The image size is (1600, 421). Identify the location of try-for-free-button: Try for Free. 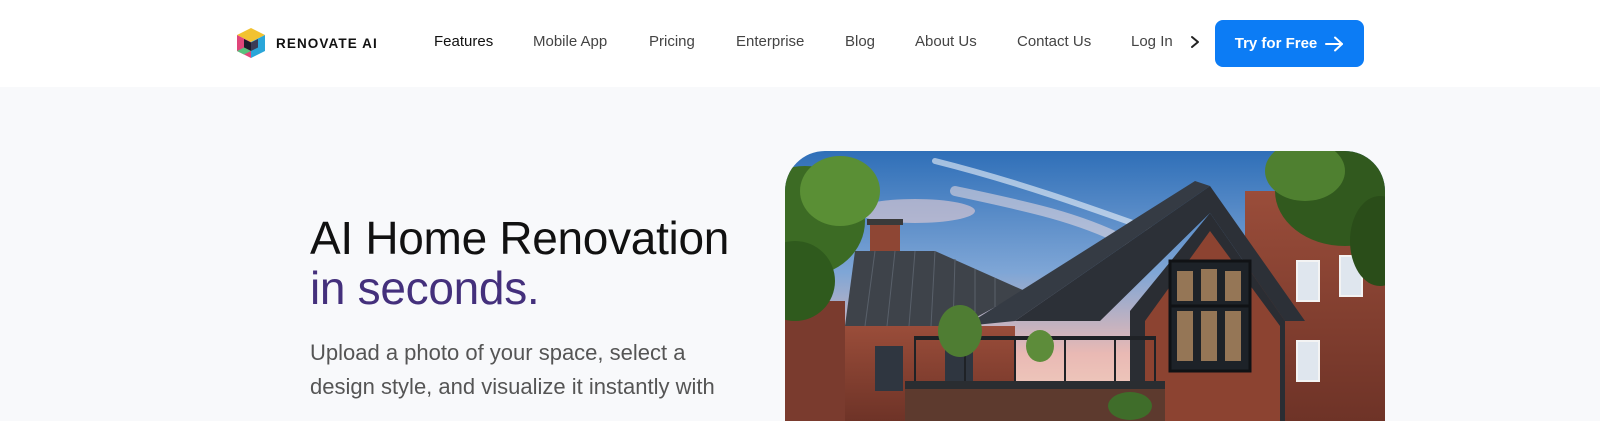
(1289, 43).